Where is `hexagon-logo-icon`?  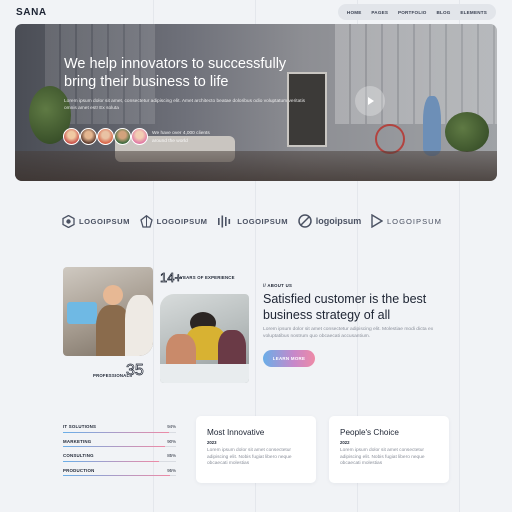 hexagon-logo-icon is located at coordinates (68, 221).